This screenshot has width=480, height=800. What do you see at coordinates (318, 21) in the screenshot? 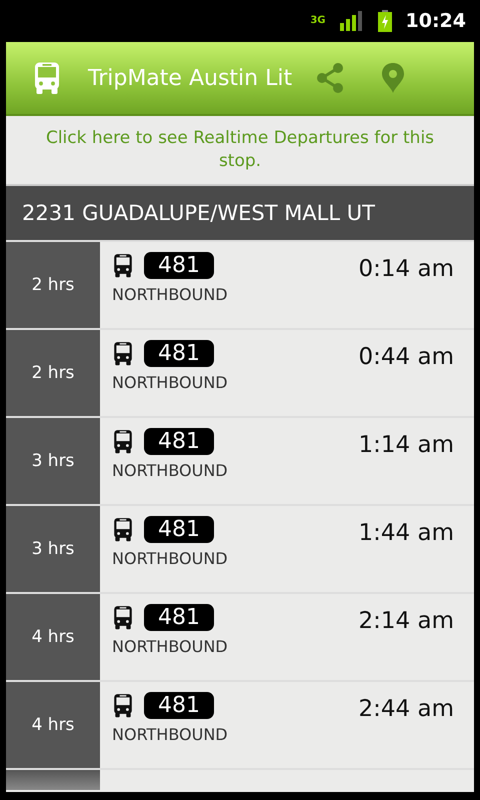
I see `network-type: 3G` at bounding box center [318, 21].